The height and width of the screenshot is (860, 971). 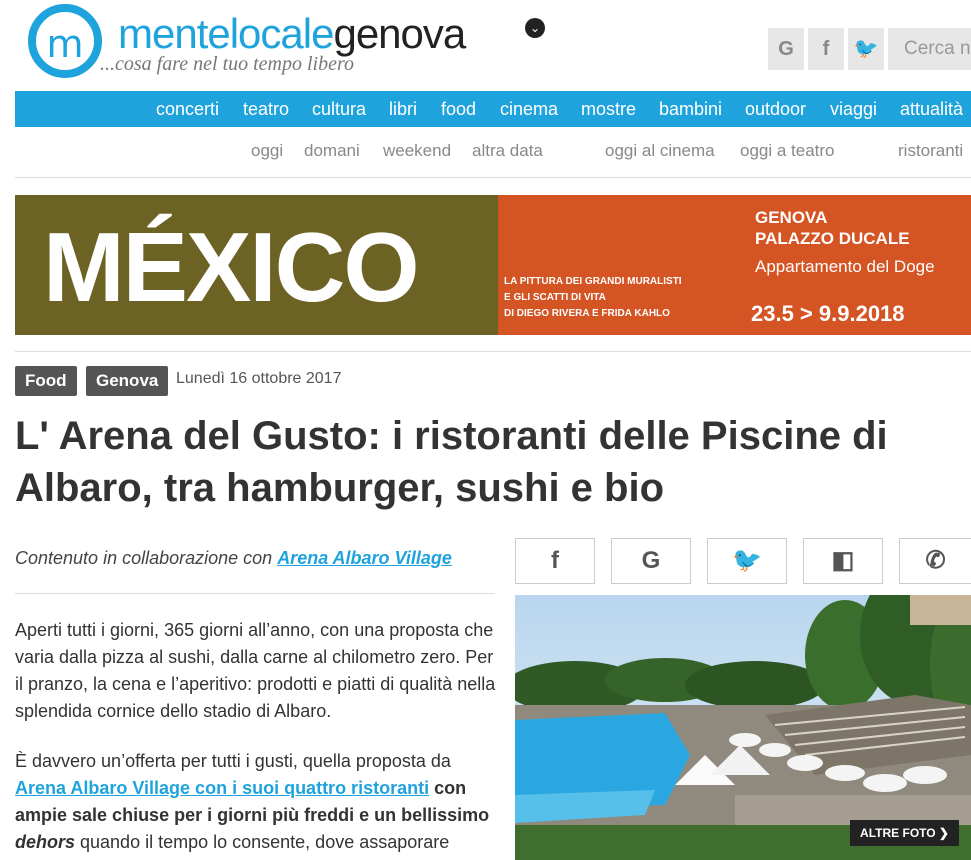 What do you see at coordinates (843, 561) in the screenshot?
I see `delicious-share-button: ◧` at bounding box center [843, 561].